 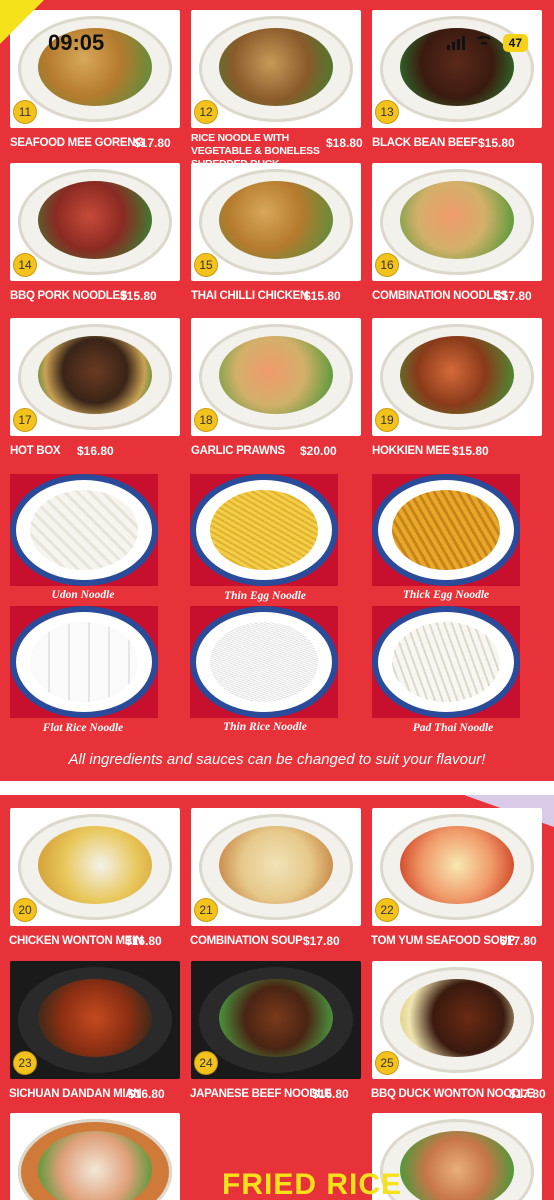 I want to click on dish-number-badge: 13, so click(x=387, y=112).